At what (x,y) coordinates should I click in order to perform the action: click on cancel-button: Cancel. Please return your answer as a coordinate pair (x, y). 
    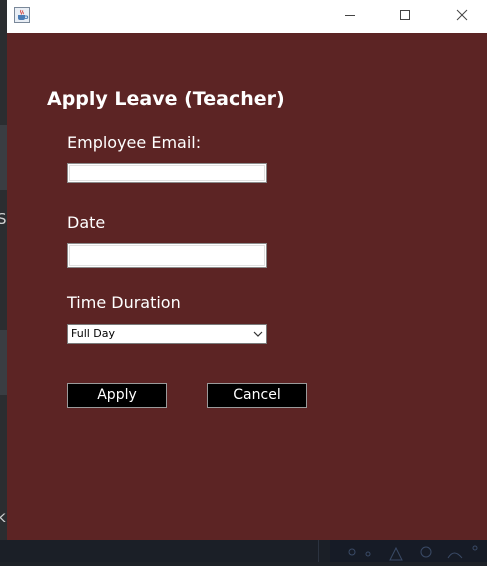
    Looking at the image, I should click on (257, 395).